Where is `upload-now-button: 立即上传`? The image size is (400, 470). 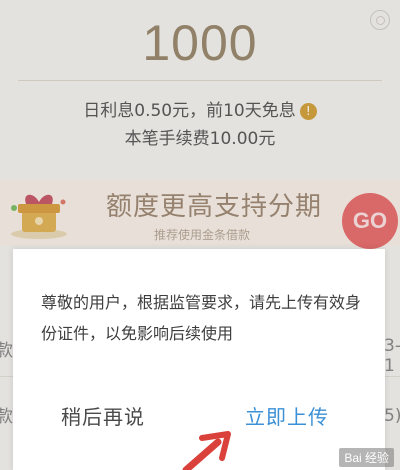
upload-now-button: 立即上传 is located at coordinates (287, 415).